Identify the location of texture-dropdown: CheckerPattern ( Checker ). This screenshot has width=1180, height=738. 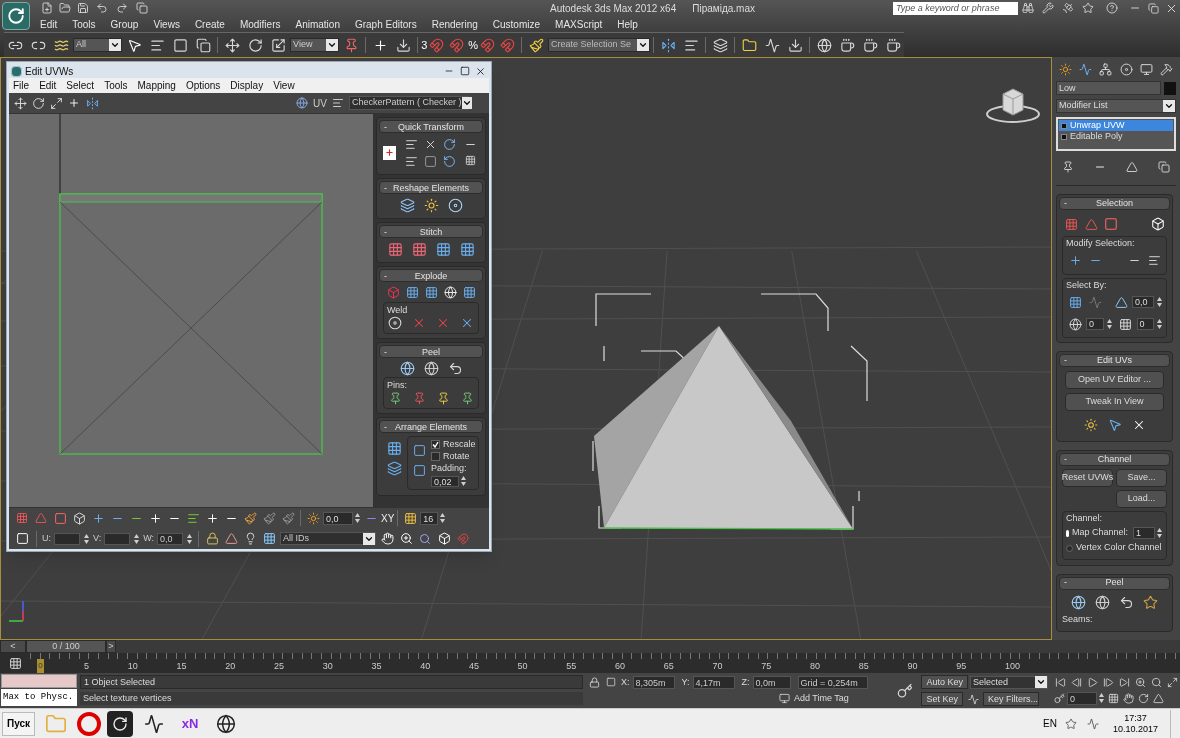
(409, 103).